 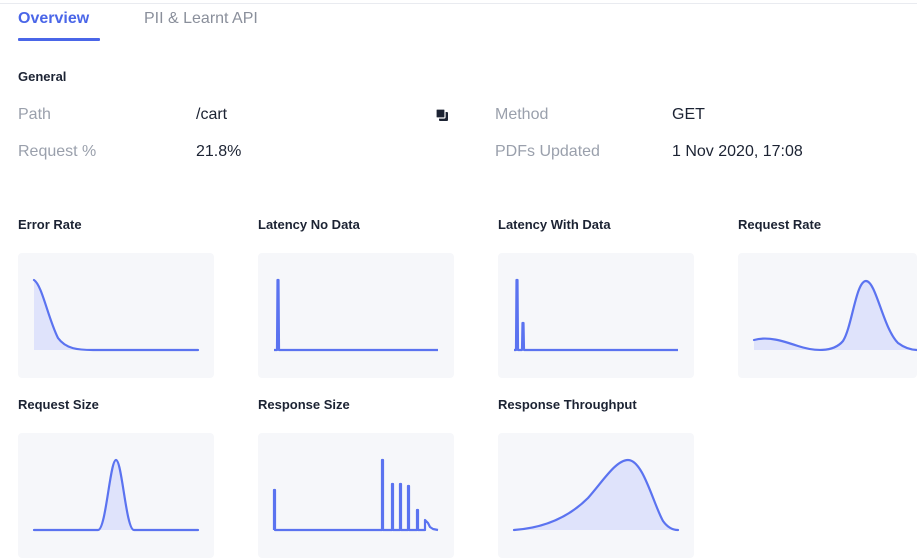 I want to click on chart-title-request-size: Request Size, so click(x=58, y=404).